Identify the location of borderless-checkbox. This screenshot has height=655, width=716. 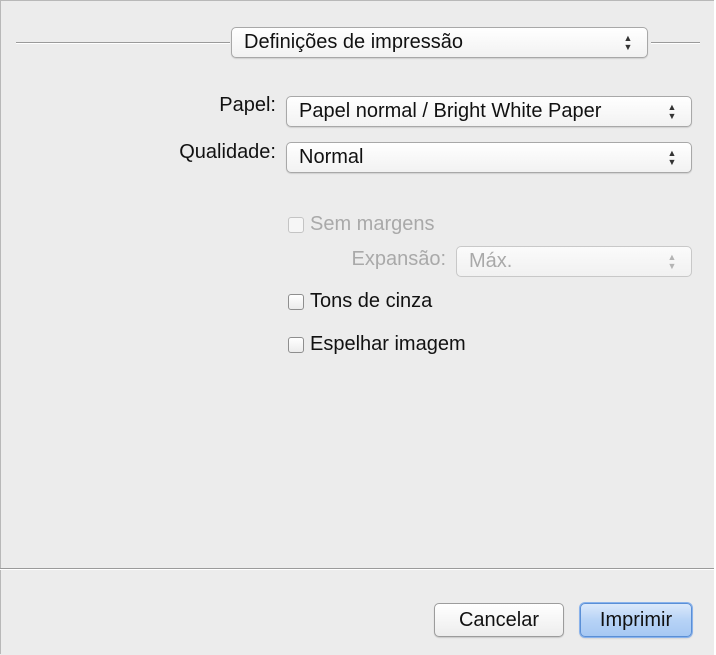
(296, 224).